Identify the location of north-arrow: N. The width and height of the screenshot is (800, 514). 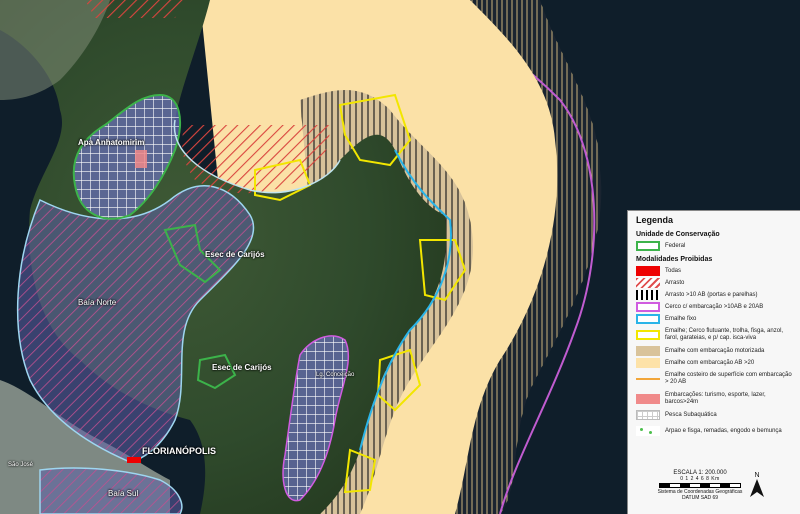
(757, 485).